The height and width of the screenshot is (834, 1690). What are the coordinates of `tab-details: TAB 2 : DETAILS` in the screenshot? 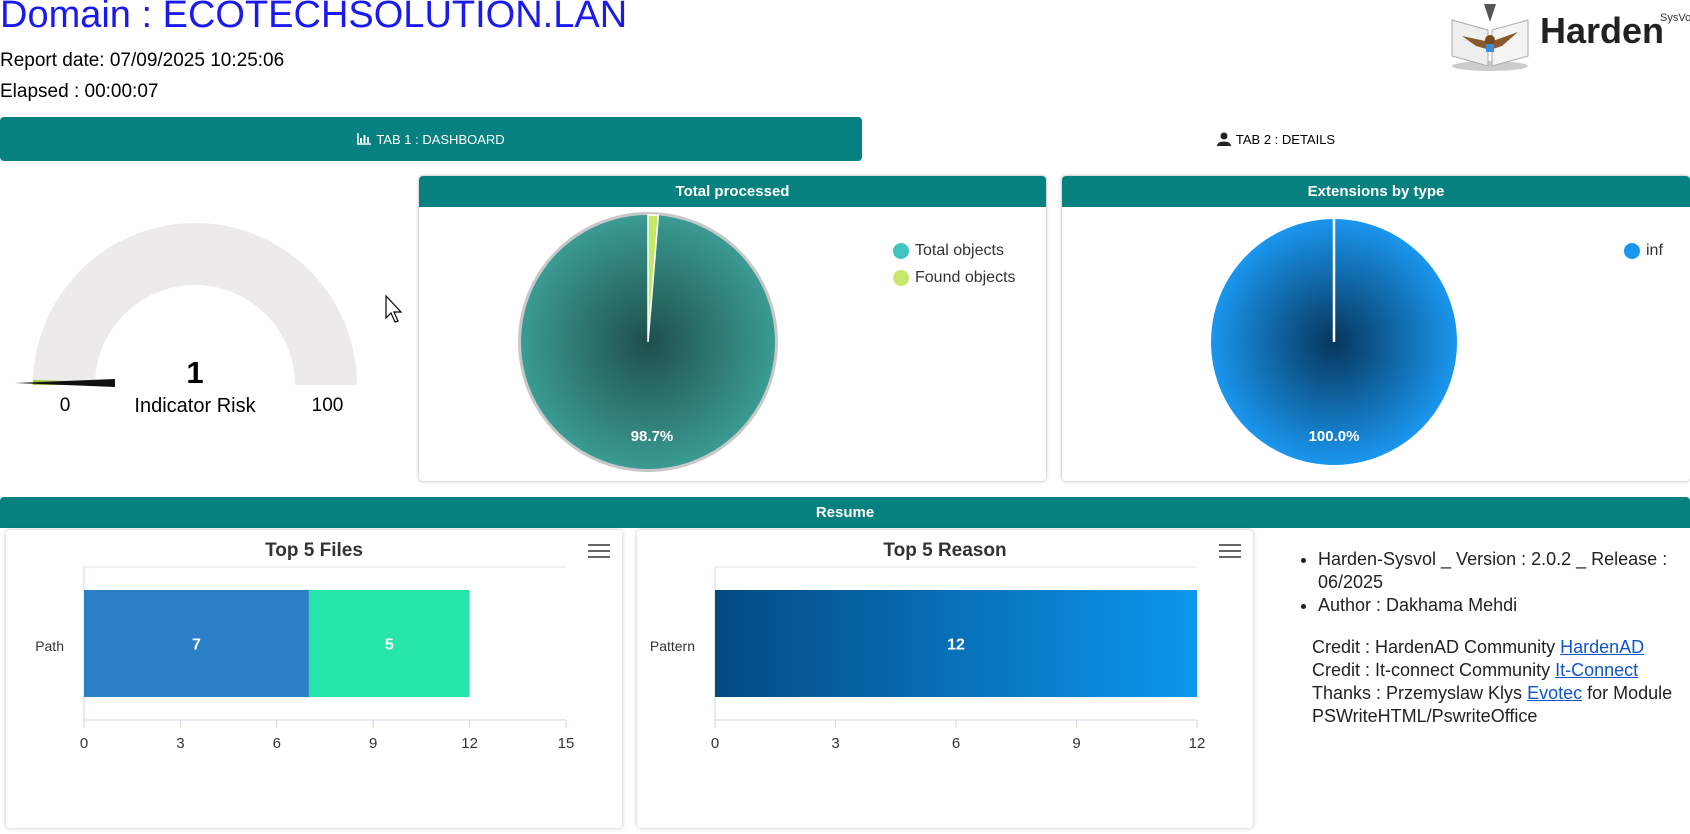 It's located at (1276, 139).